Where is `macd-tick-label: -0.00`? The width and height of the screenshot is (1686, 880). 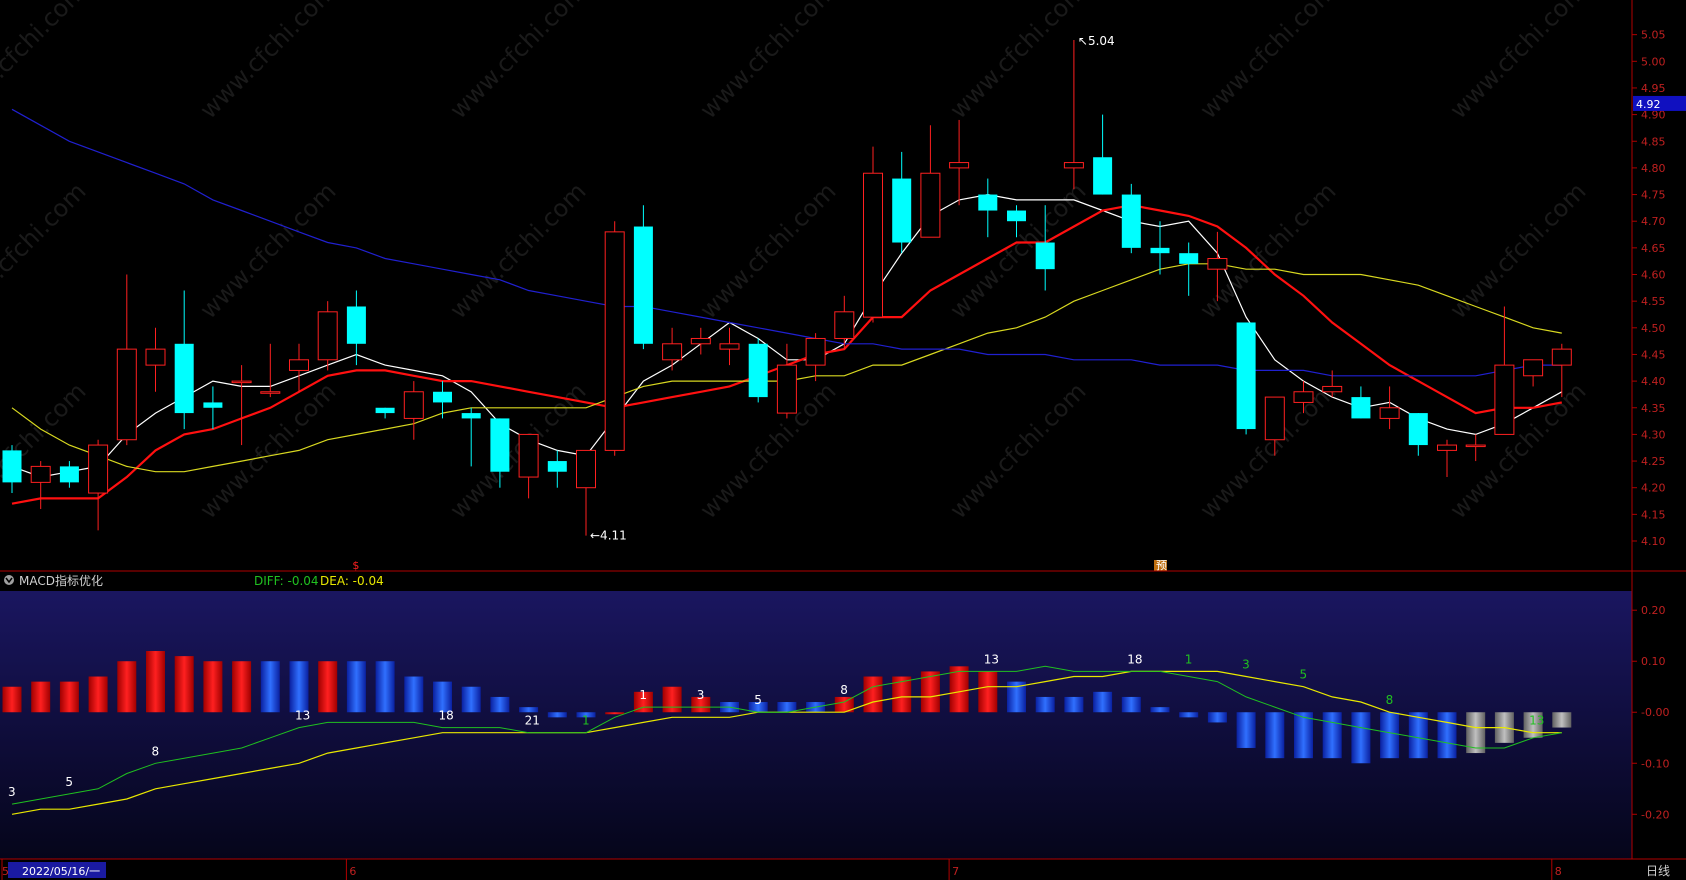
macd-tick-label: -0.00 is located at coordinates (1655, 712).